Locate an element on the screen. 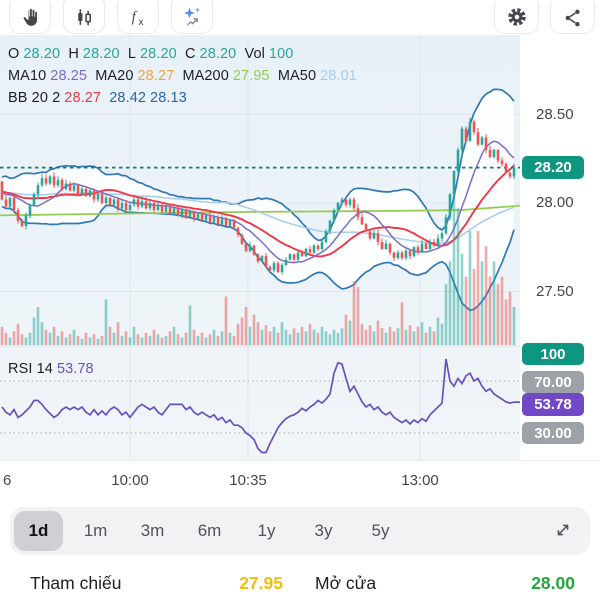  rsi-legend: RSI 14 53.78 is located at coordinates (51, 369).